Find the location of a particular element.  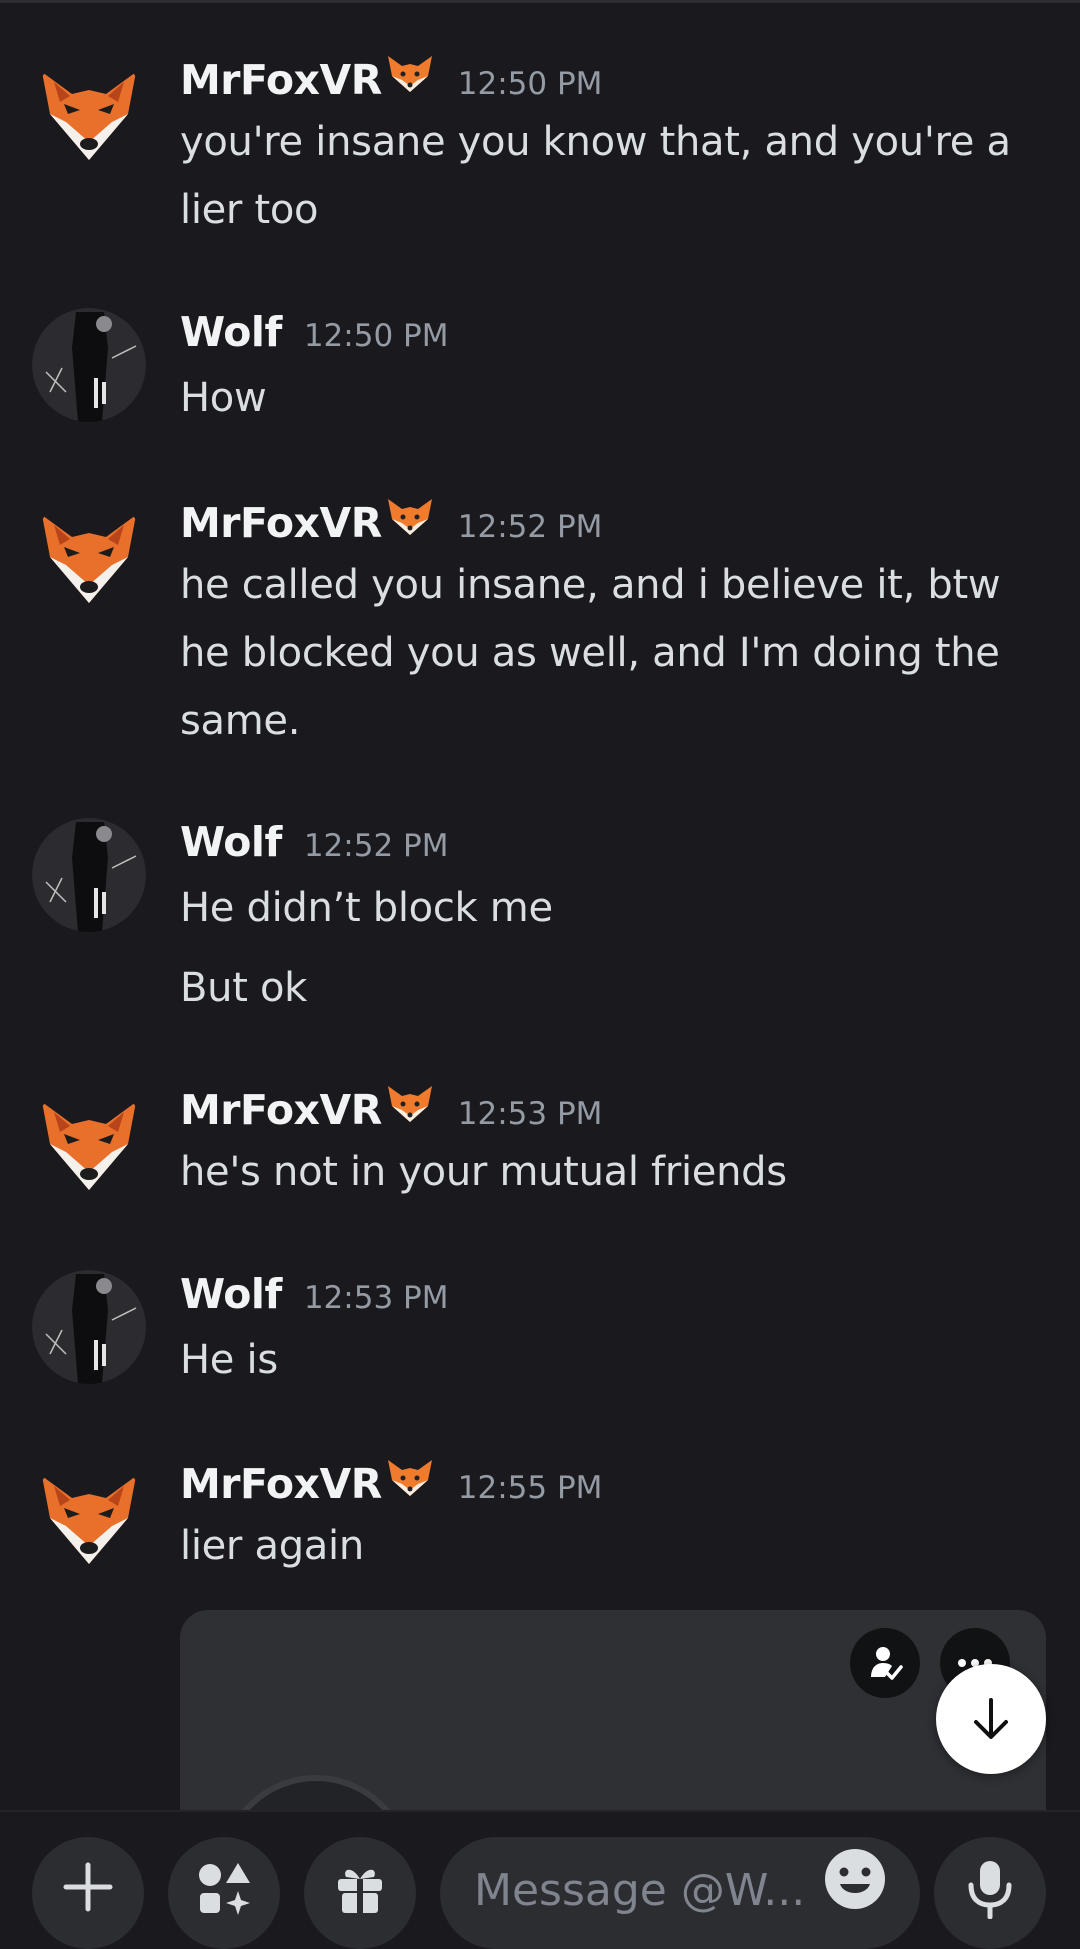

message-text: lier again is located at coordinates (272, 1546).